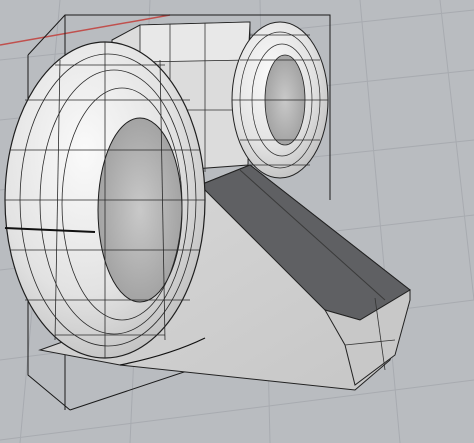  What do you see at coordinates (280, 100) in the screenshot?
I see `right-torus` at bounding box center [280, 100].